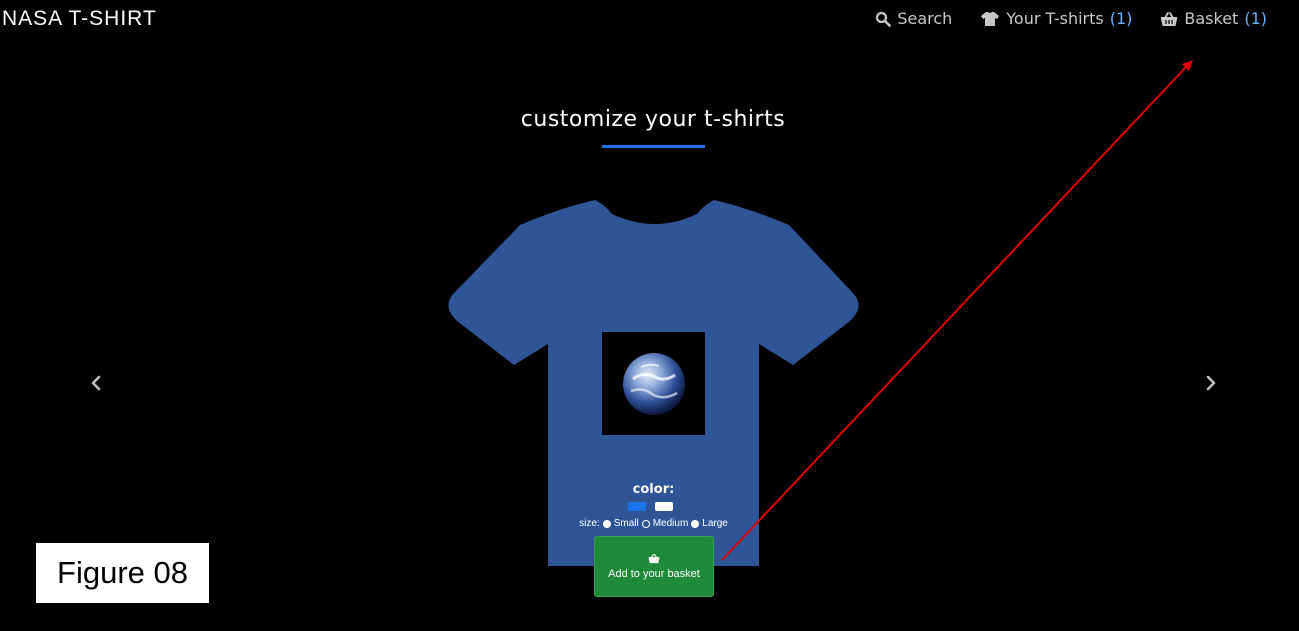  Describe the element at coordinates (653, 489) in the screenshot. I see `color-label: color:` at that location.